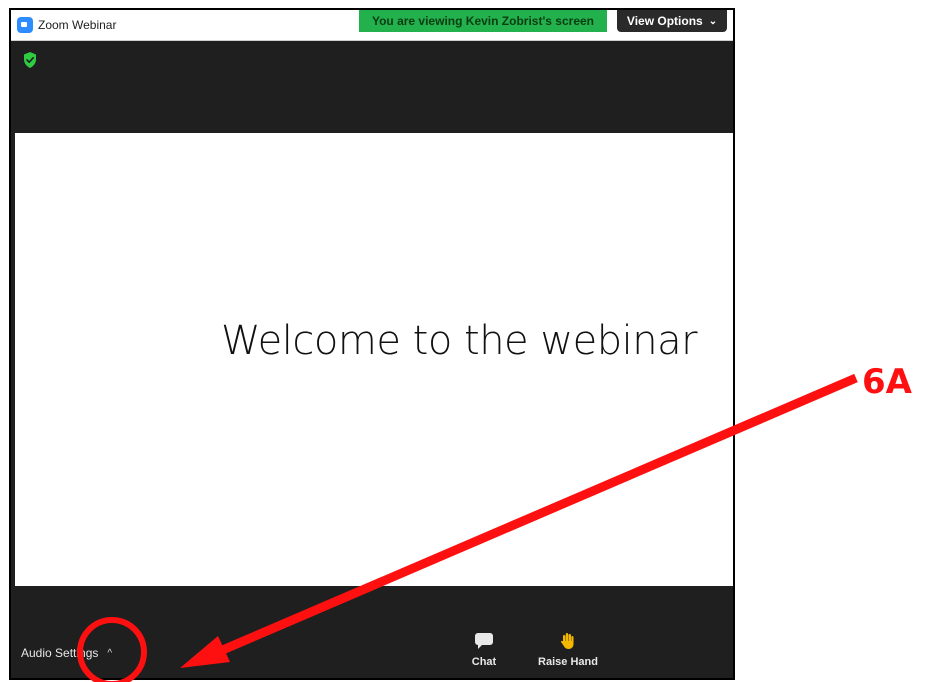 The image size is (929, 682). What do you see at coordinates (484, 650) in the screenshot?
I see `chat-button: Chat` at bounding box center [484, 650].